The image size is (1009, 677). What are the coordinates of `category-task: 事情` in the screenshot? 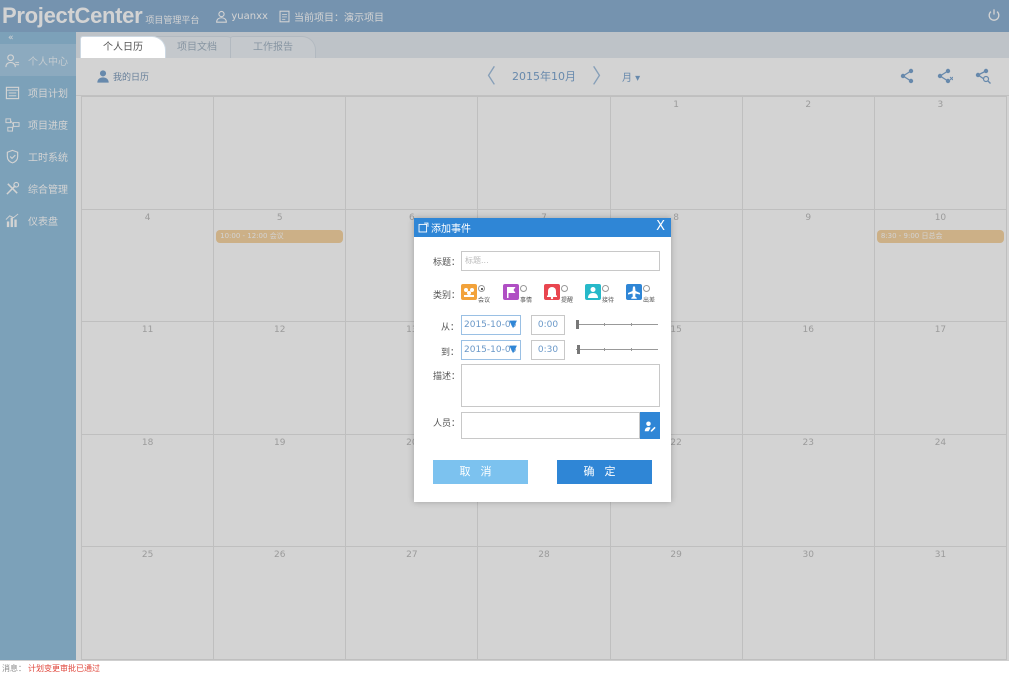 It's located at (517, 294).